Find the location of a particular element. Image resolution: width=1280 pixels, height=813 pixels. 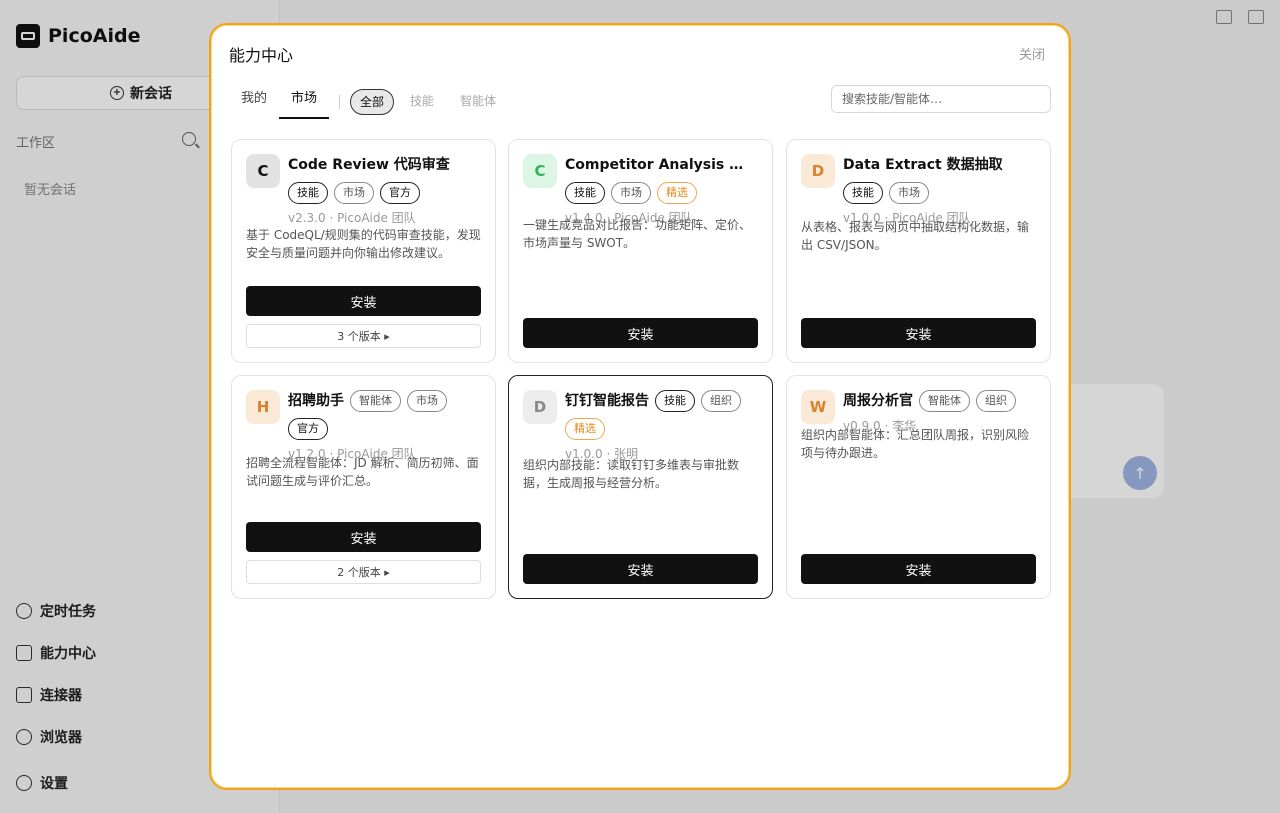

tab-mine: 我的 is located at coordinates (254, 102).